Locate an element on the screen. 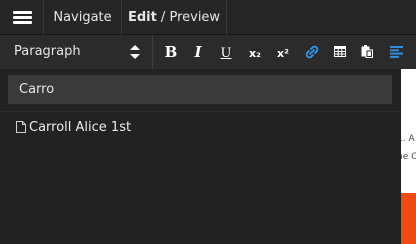 This screenshot has height=244, width=416. tab-edit-preview: Edit / Preview is located at coordinates (174, 17).